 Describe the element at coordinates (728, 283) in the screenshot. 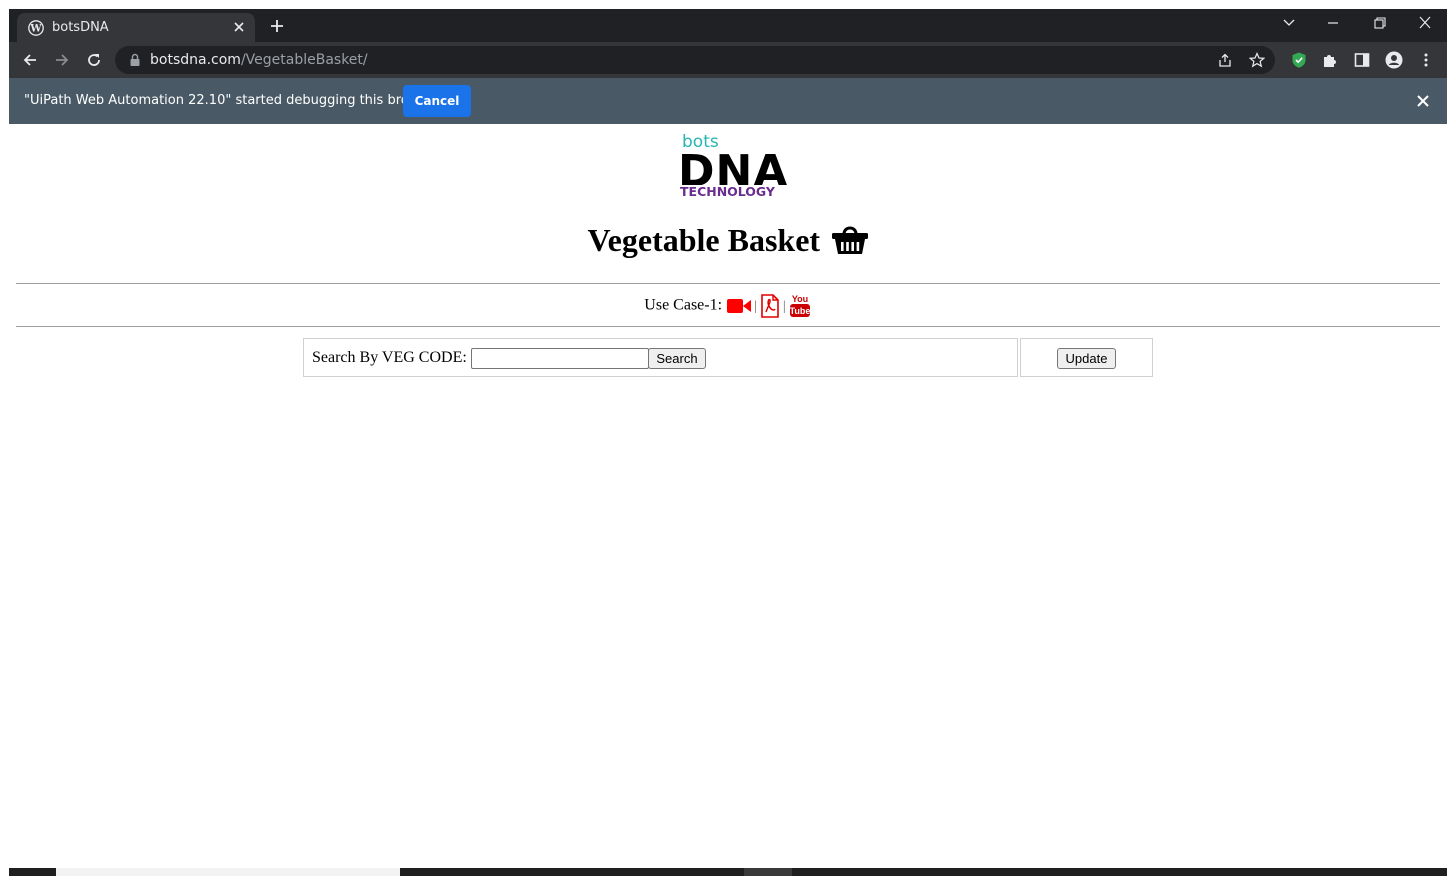

I see `divider-top` at that location.